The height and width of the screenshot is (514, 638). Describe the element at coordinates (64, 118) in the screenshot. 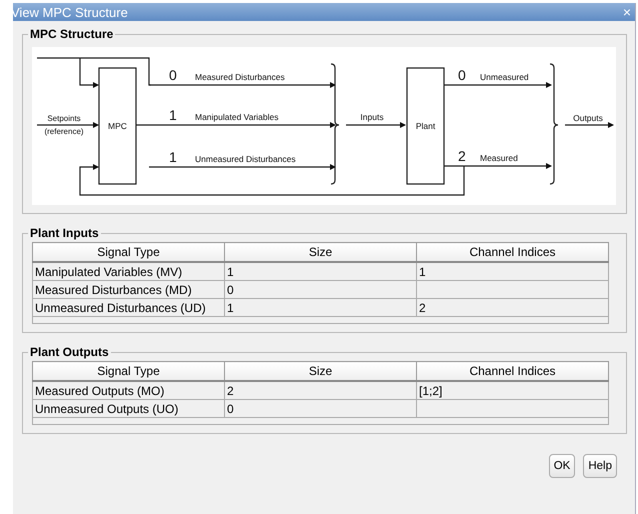

I see `setpoints-label: Setpoints` at that location.